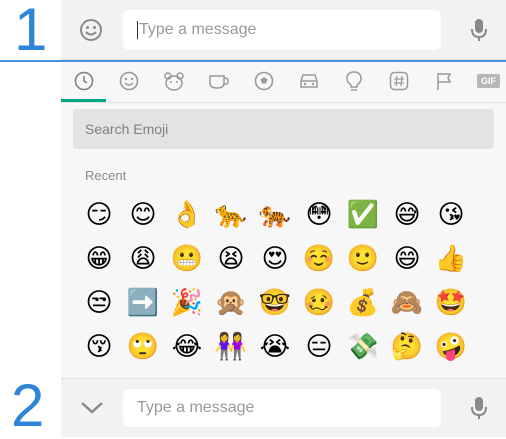 The image size is (506, 439). I want to click on tab-gif: GIF, so click(486, 81).